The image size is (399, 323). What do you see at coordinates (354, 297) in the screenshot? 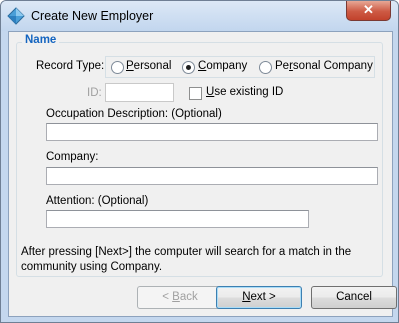
I see `cancel-button: Cancel` at bounding box center [354, 297].